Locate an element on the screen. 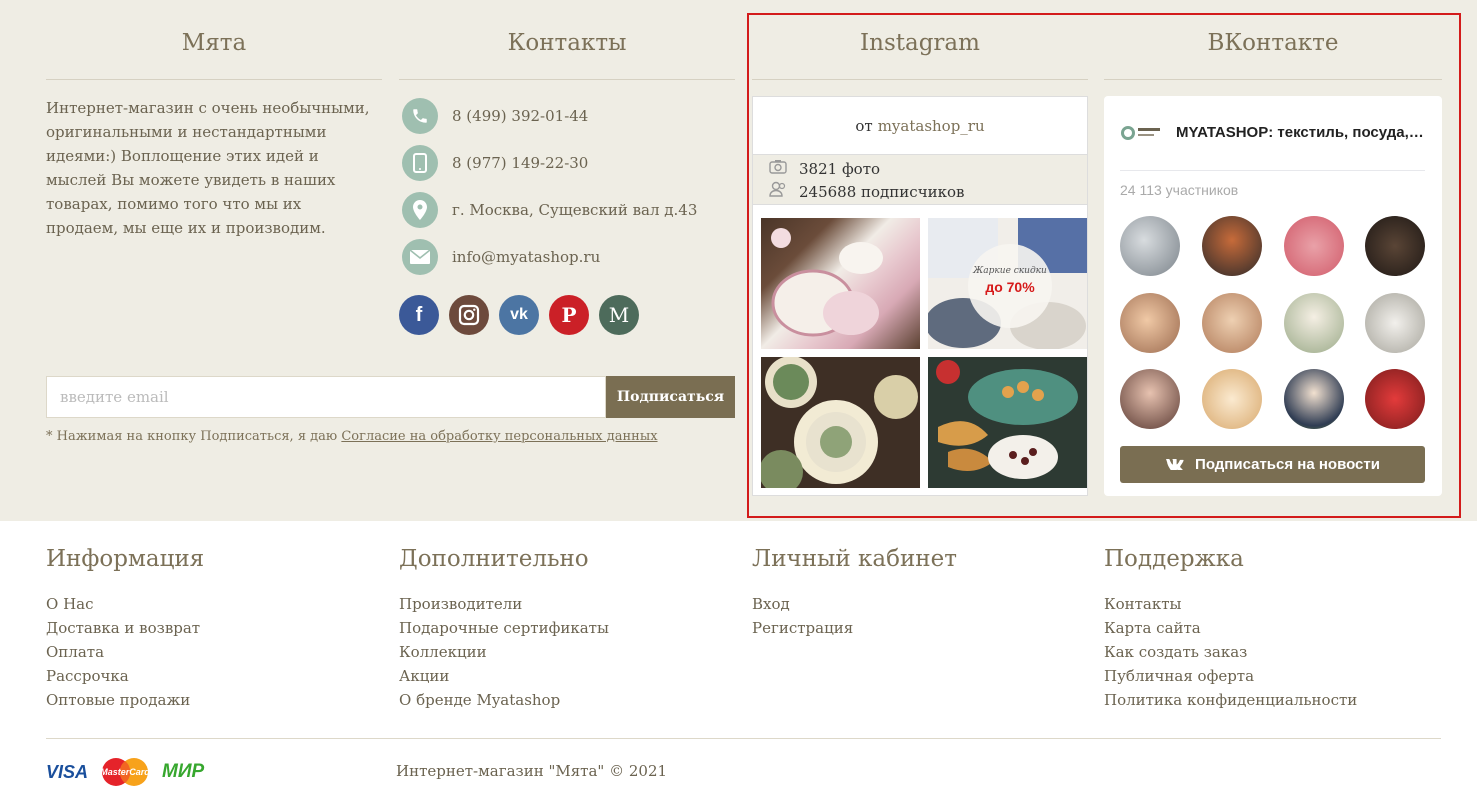 This screenshot has height=795, width=1477. footer-link: Регистрация is located at coordinates (802, 628).